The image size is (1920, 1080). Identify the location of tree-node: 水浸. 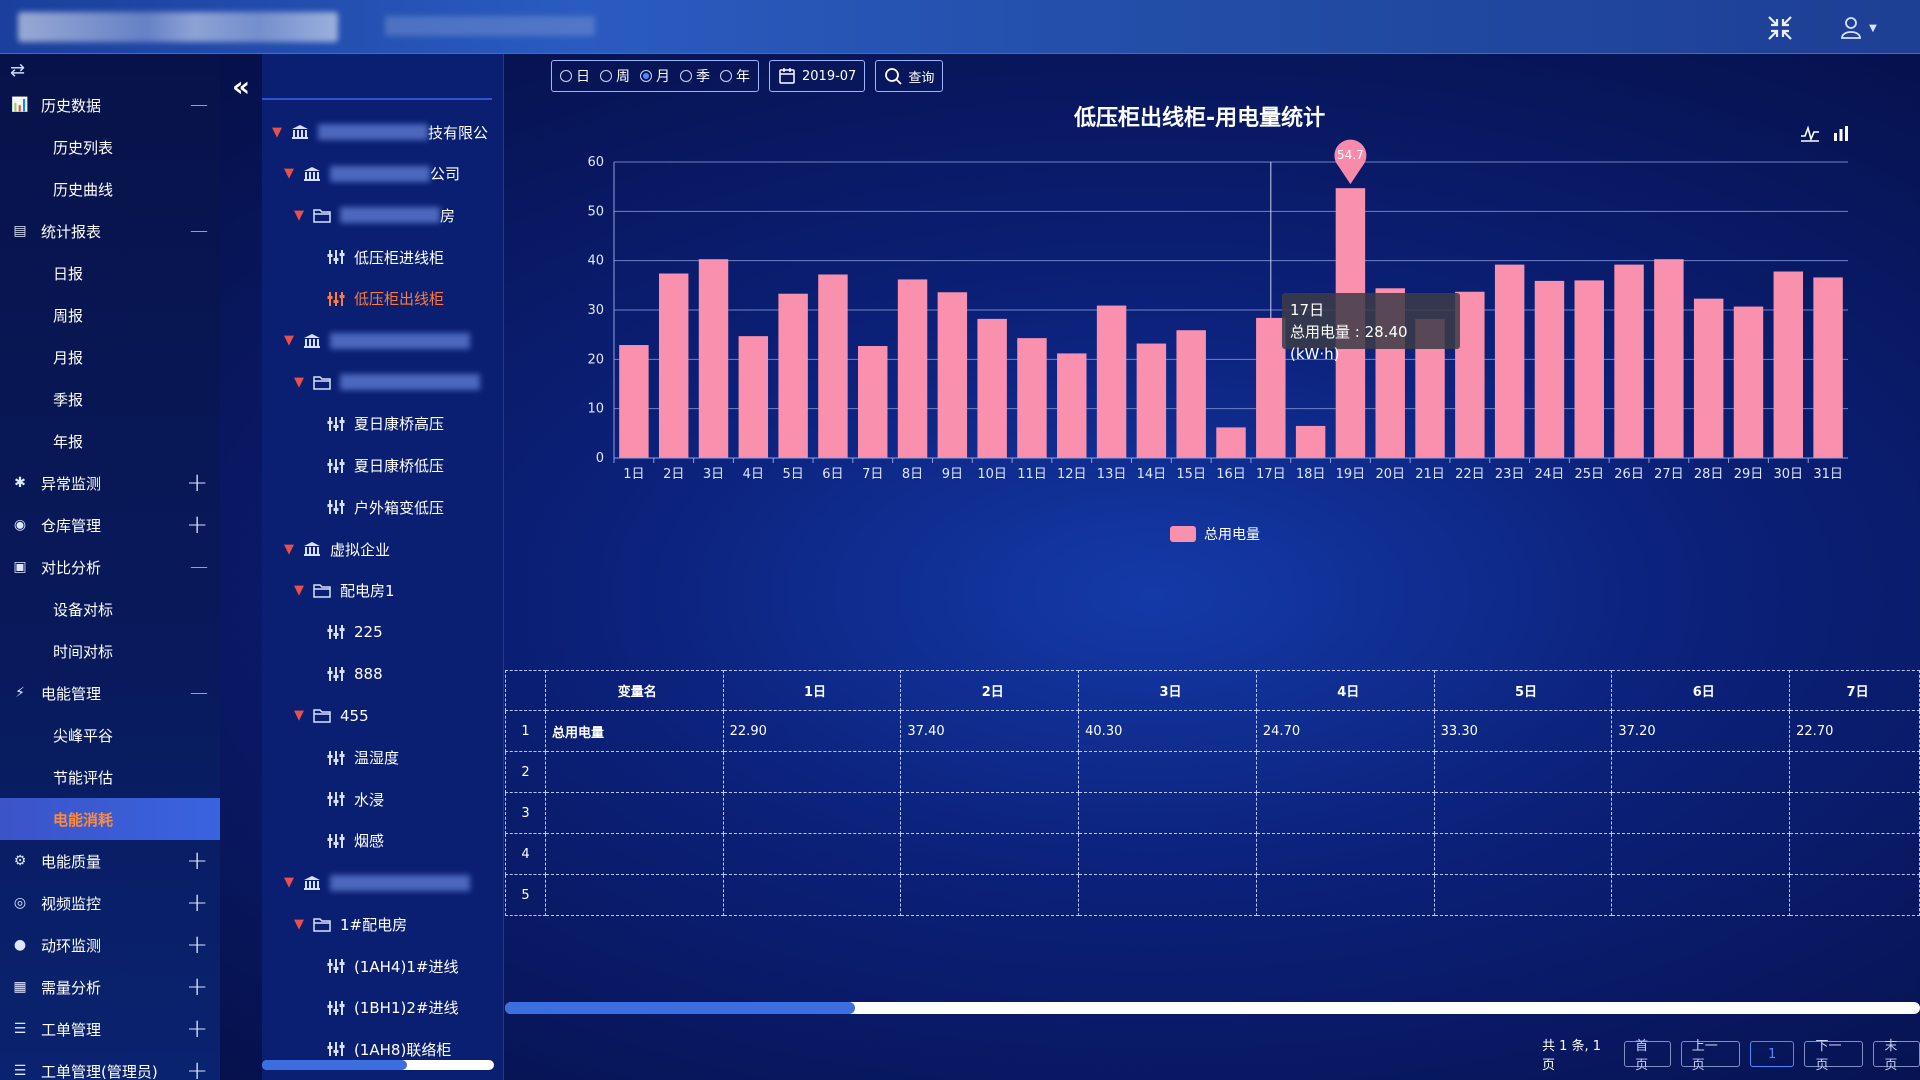
(355, 799).